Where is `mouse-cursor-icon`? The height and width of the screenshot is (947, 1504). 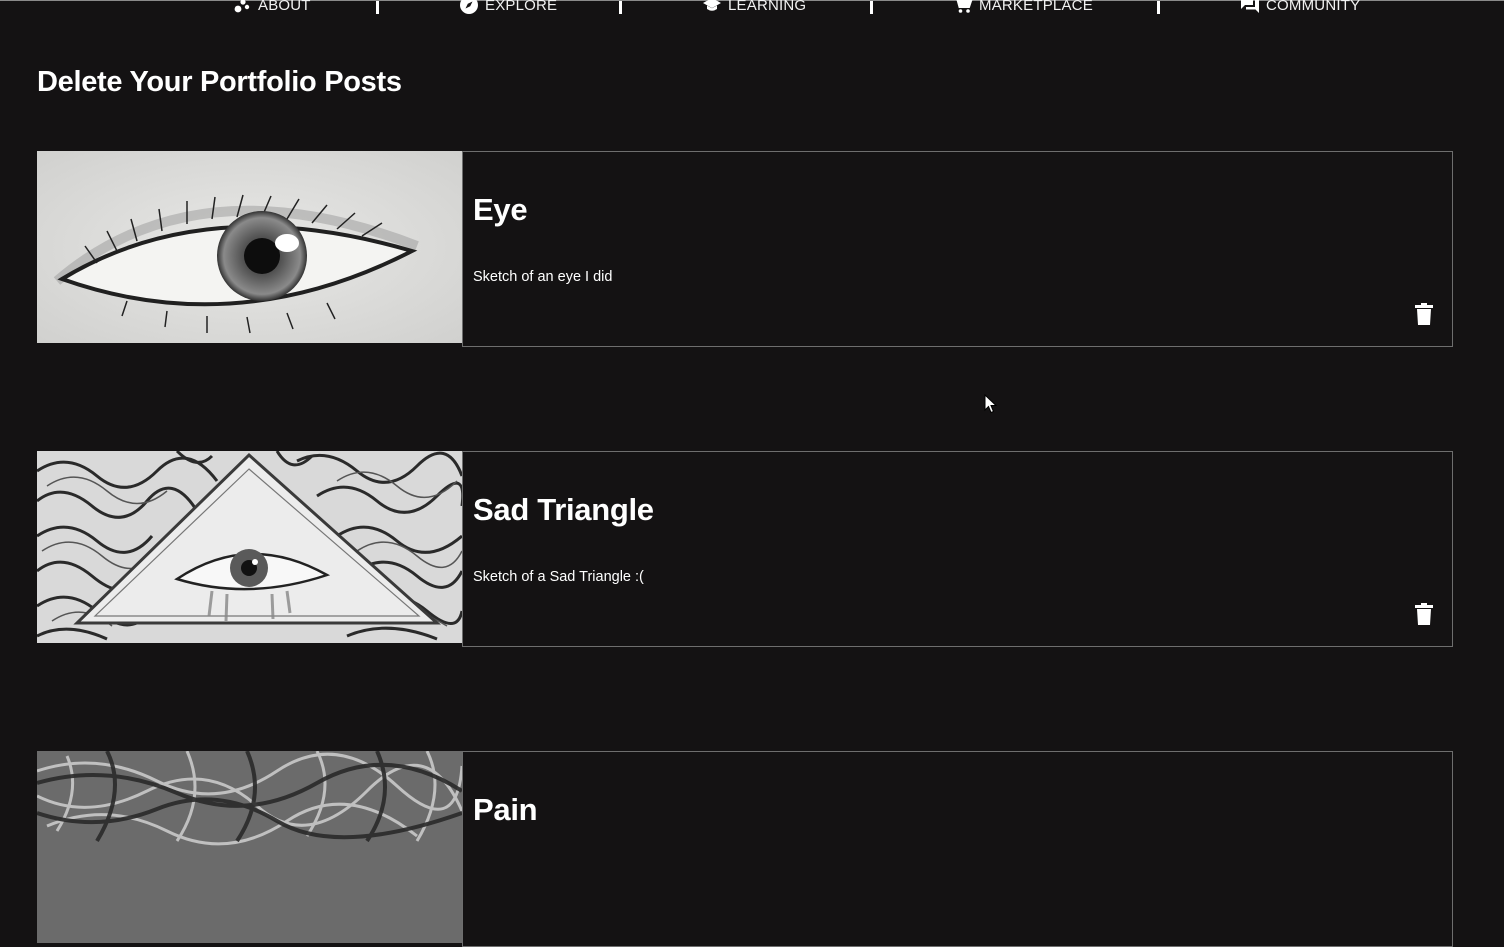 mouse-cursor-icon is located at coordinates (991, 403).